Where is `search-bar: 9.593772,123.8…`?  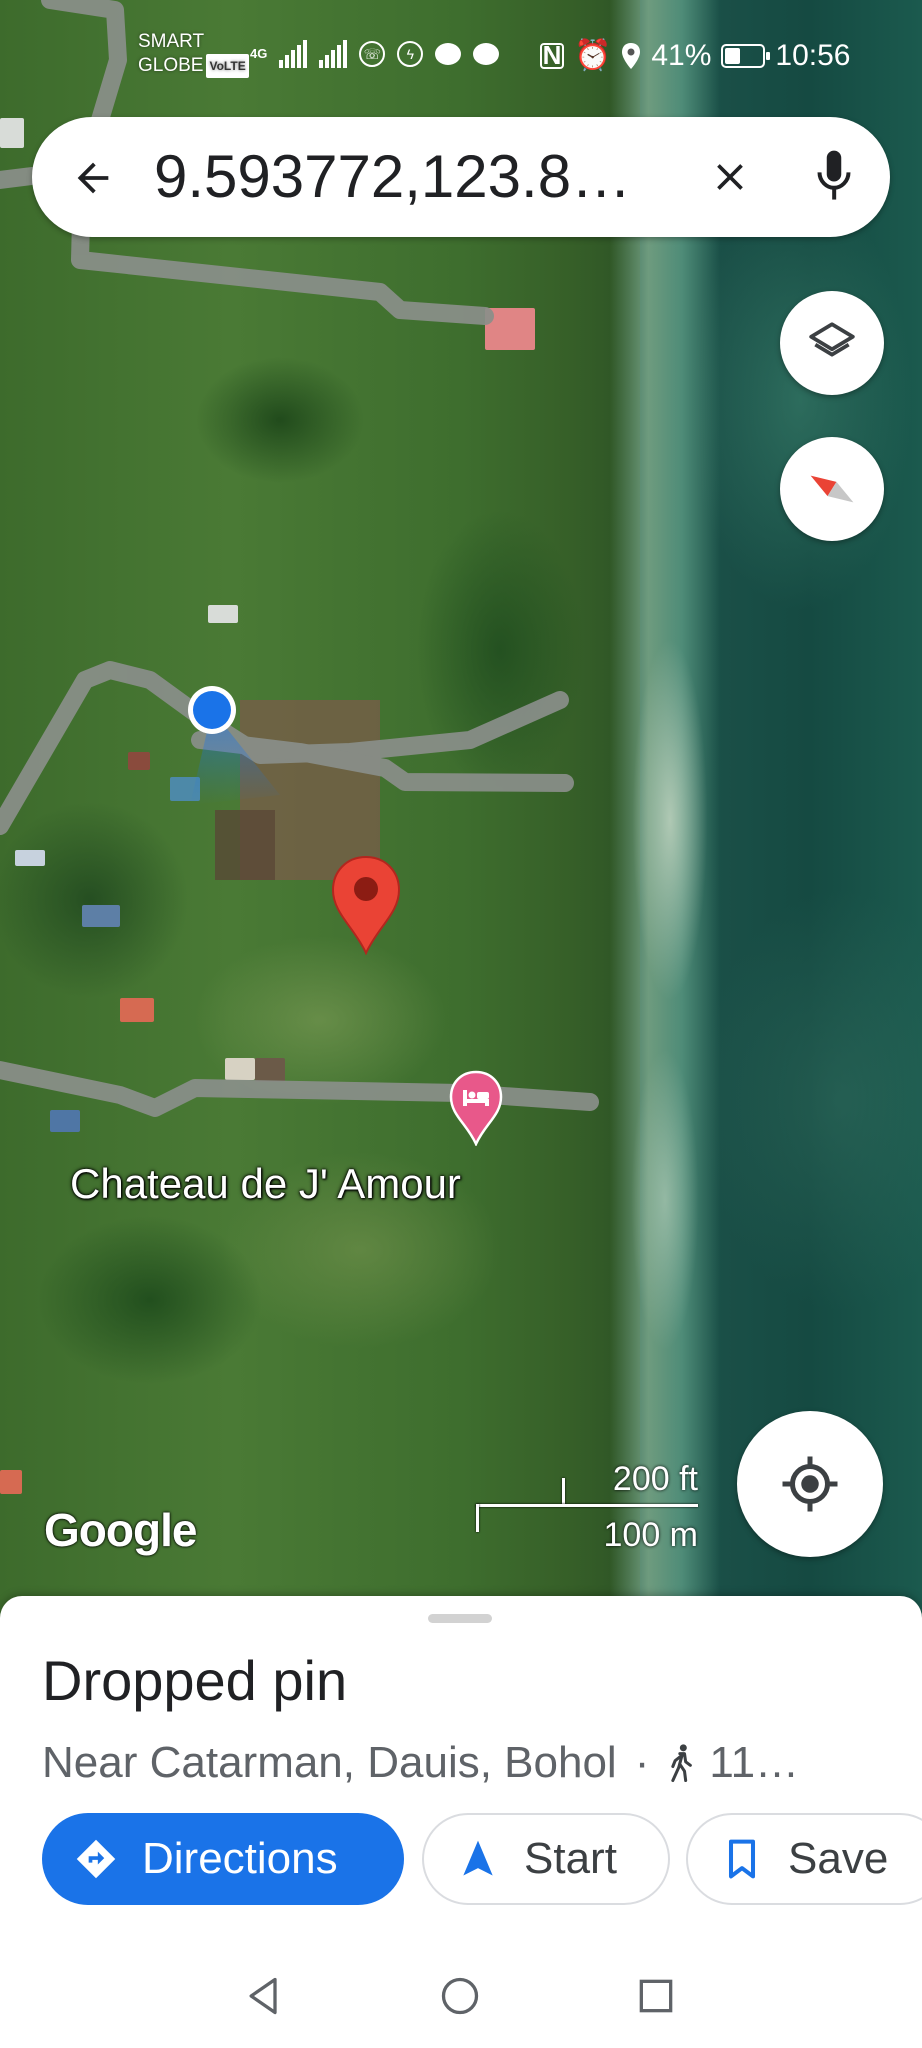
search-bar: 9.593772,123.8… is located at coordinates (461, 177).